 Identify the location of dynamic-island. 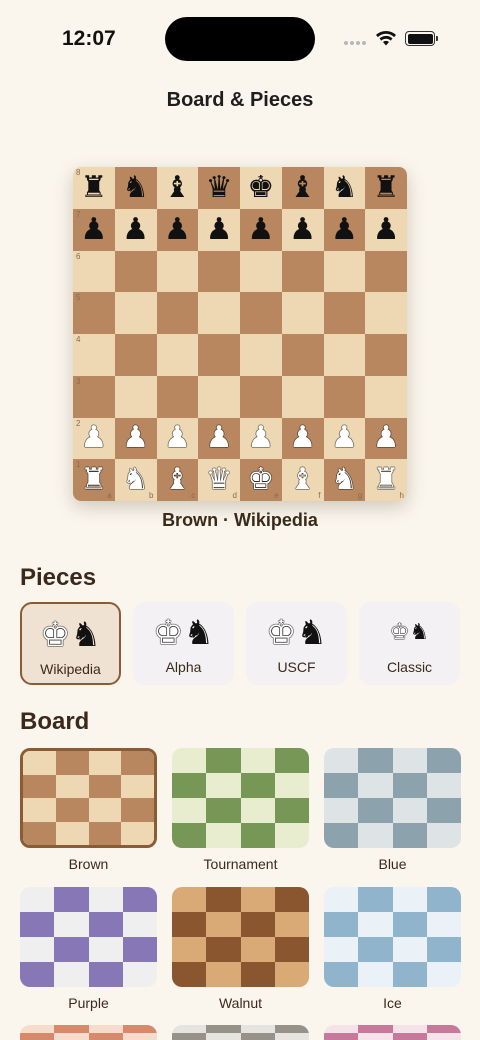
(240, 39).